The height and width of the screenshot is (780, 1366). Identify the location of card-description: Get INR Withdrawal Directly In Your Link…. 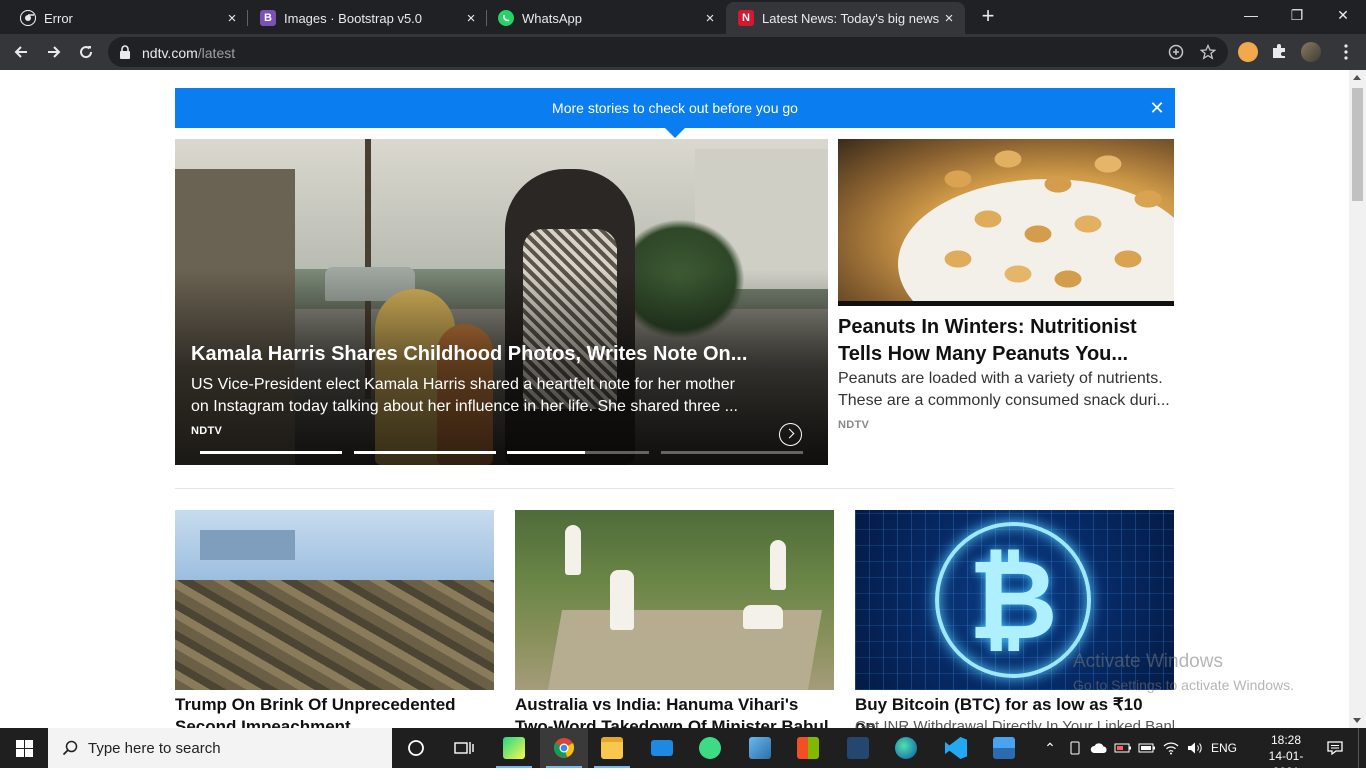
(1014, 723).